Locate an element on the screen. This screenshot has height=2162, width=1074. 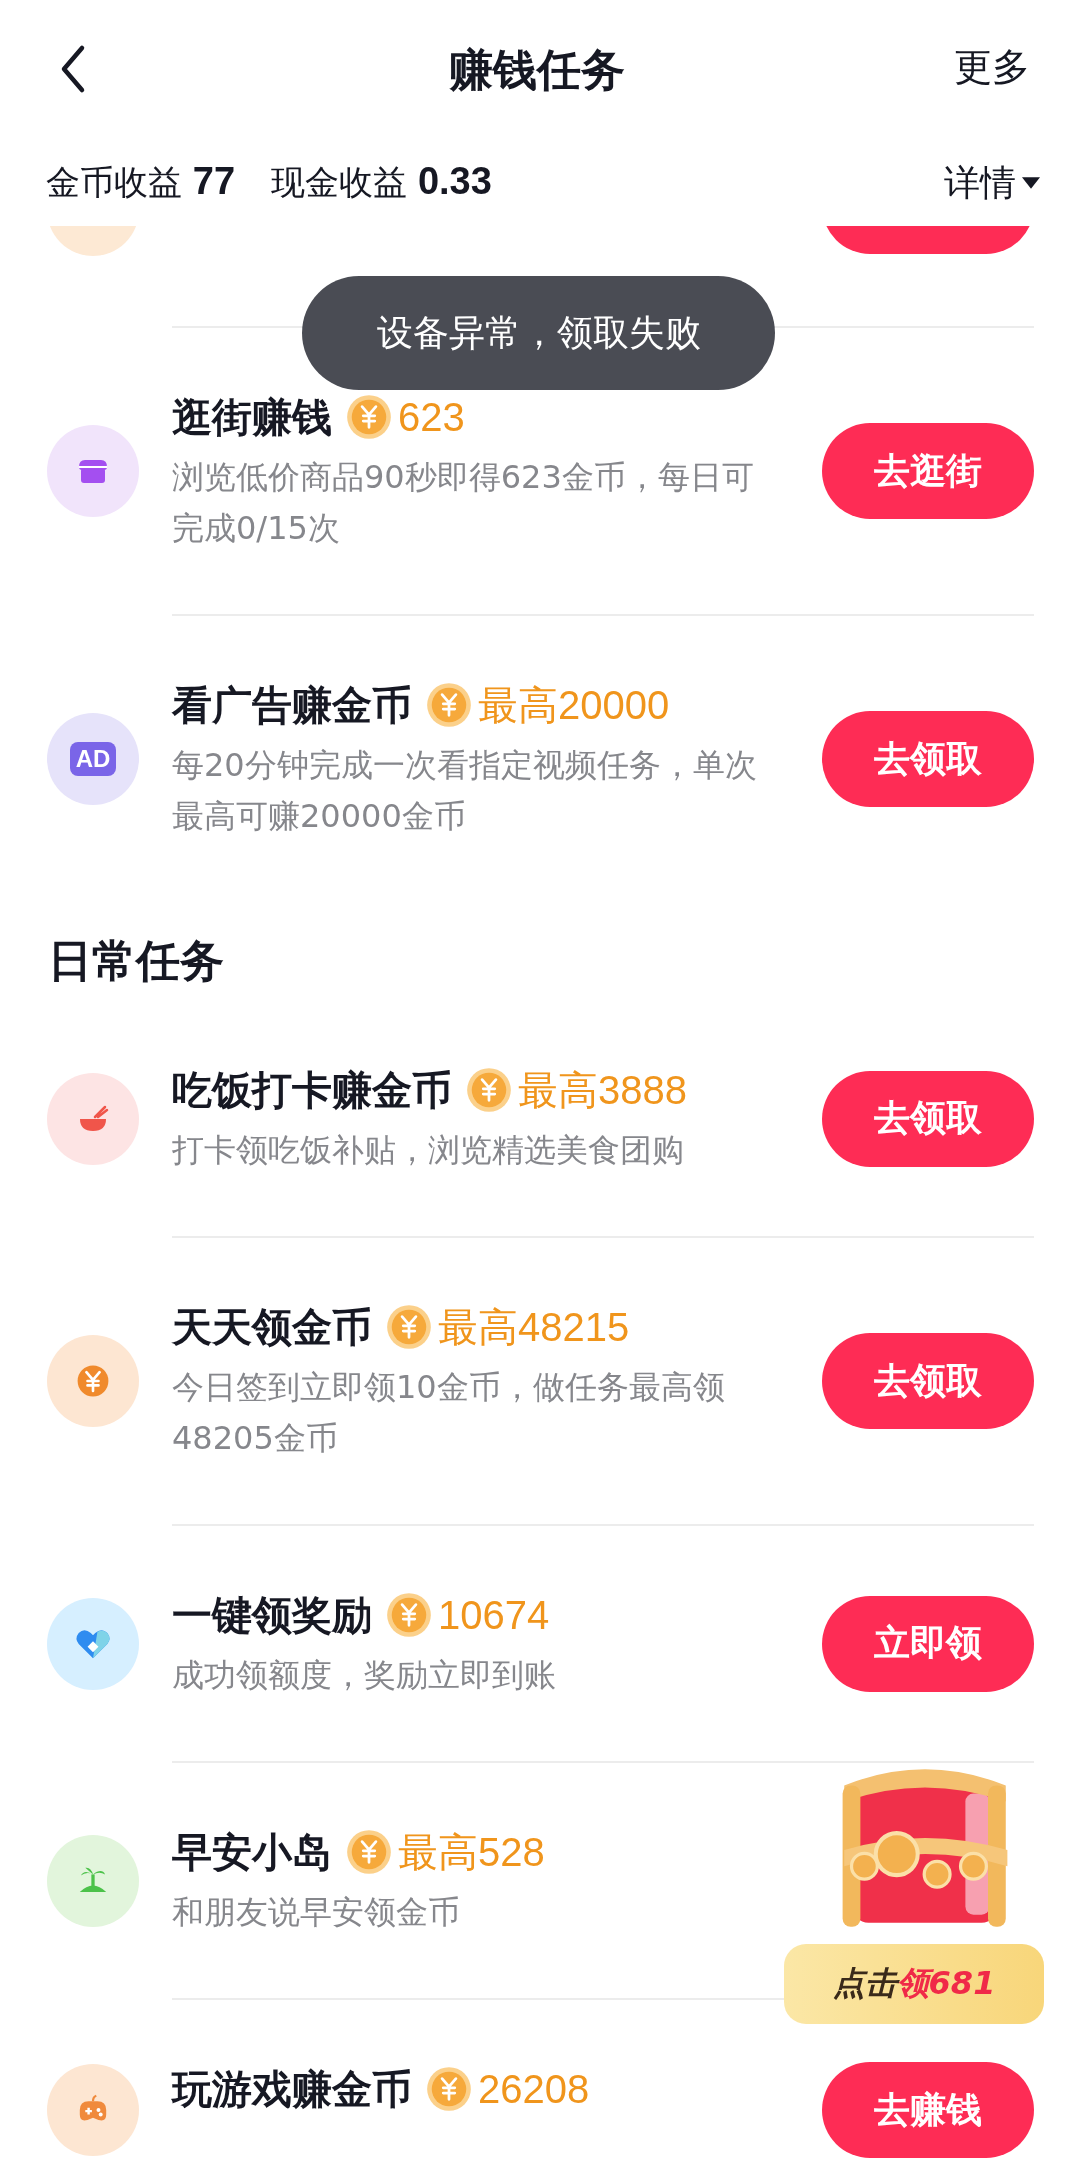
task-description: 每20分钟完成一次看指定视频任务，单次最高可赚20000金币 is located at coordinates (465, 791).